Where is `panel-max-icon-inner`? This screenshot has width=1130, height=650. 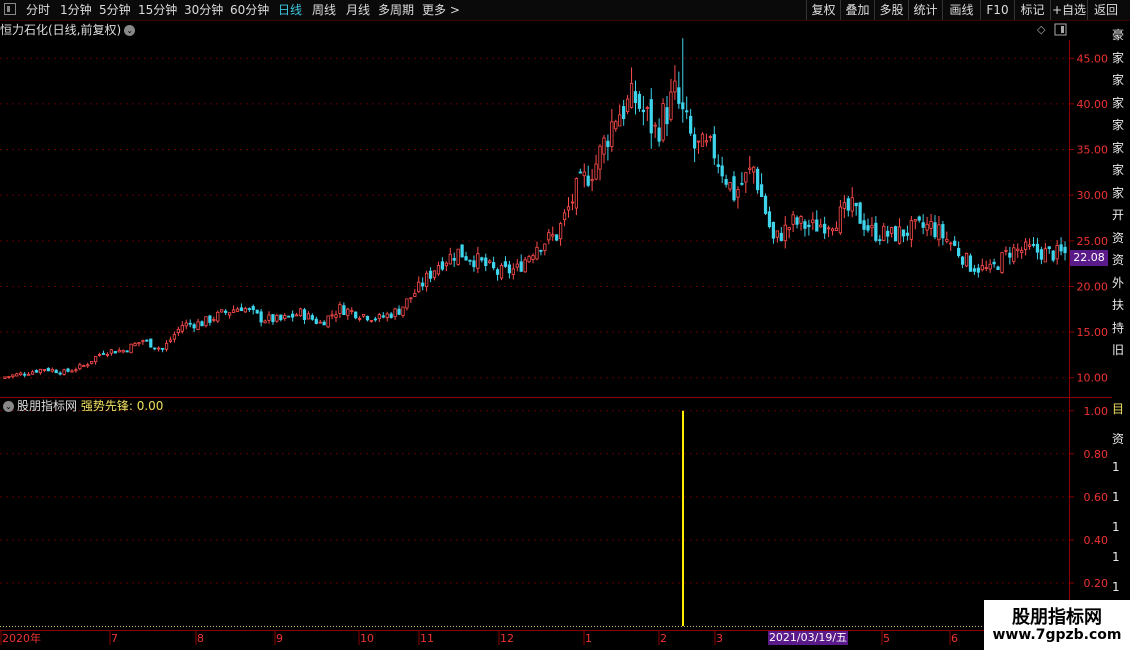 panel-max-icon-inner is located at coordinates (1062, 29).